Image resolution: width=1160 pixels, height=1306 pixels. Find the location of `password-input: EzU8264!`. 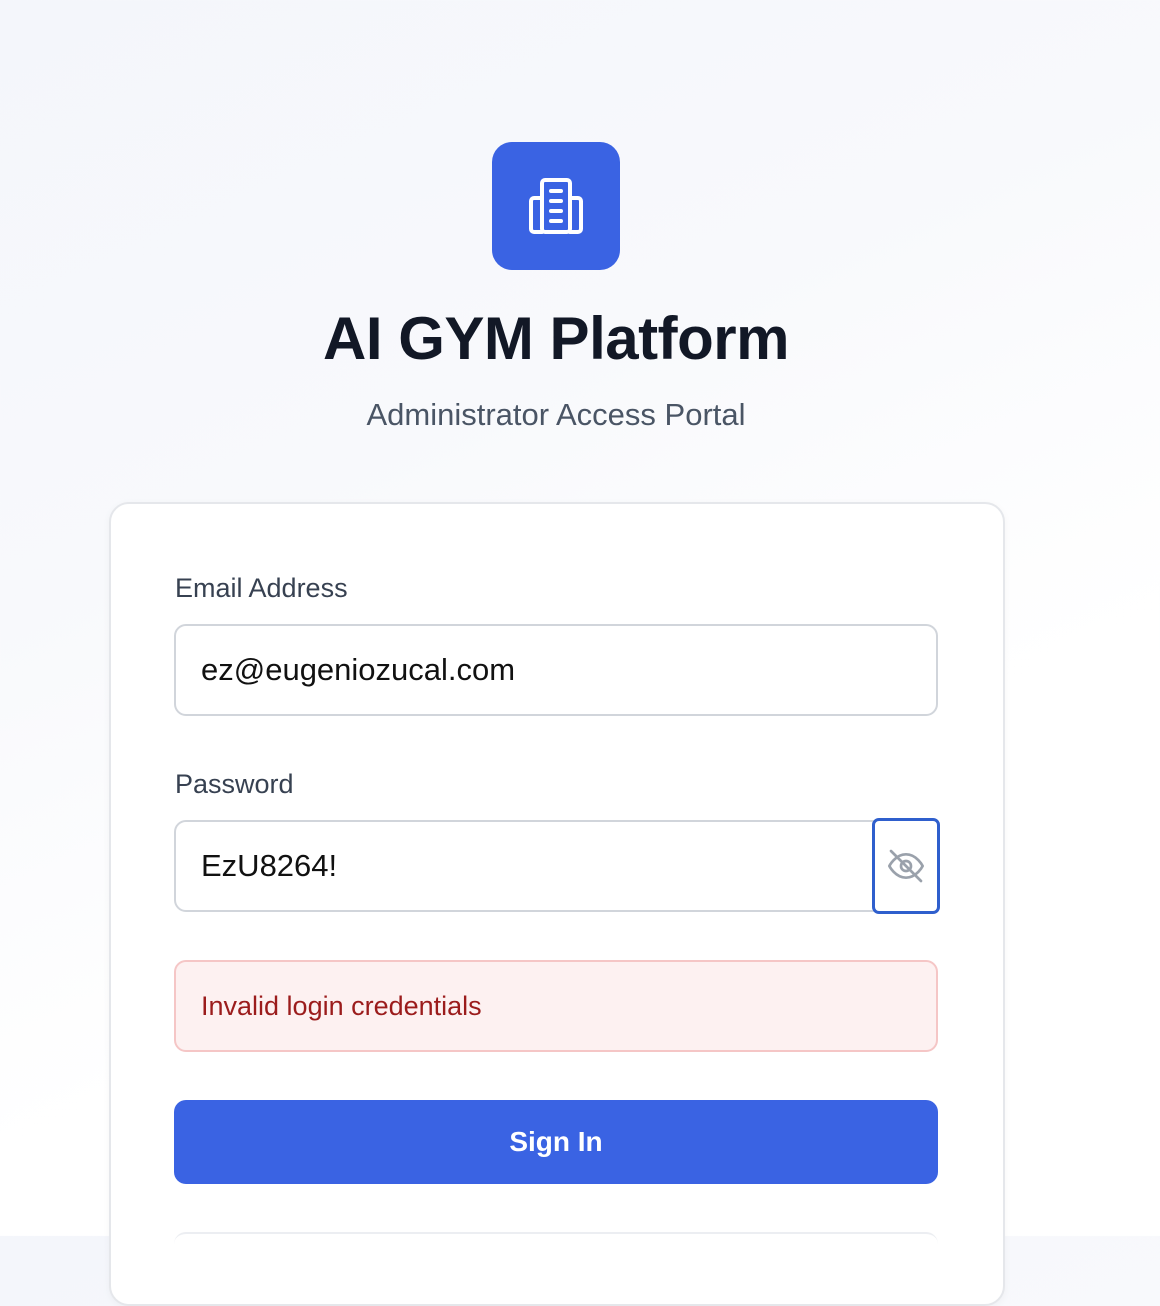

password-input: EzU8264! is located at coordinates (529, 866).